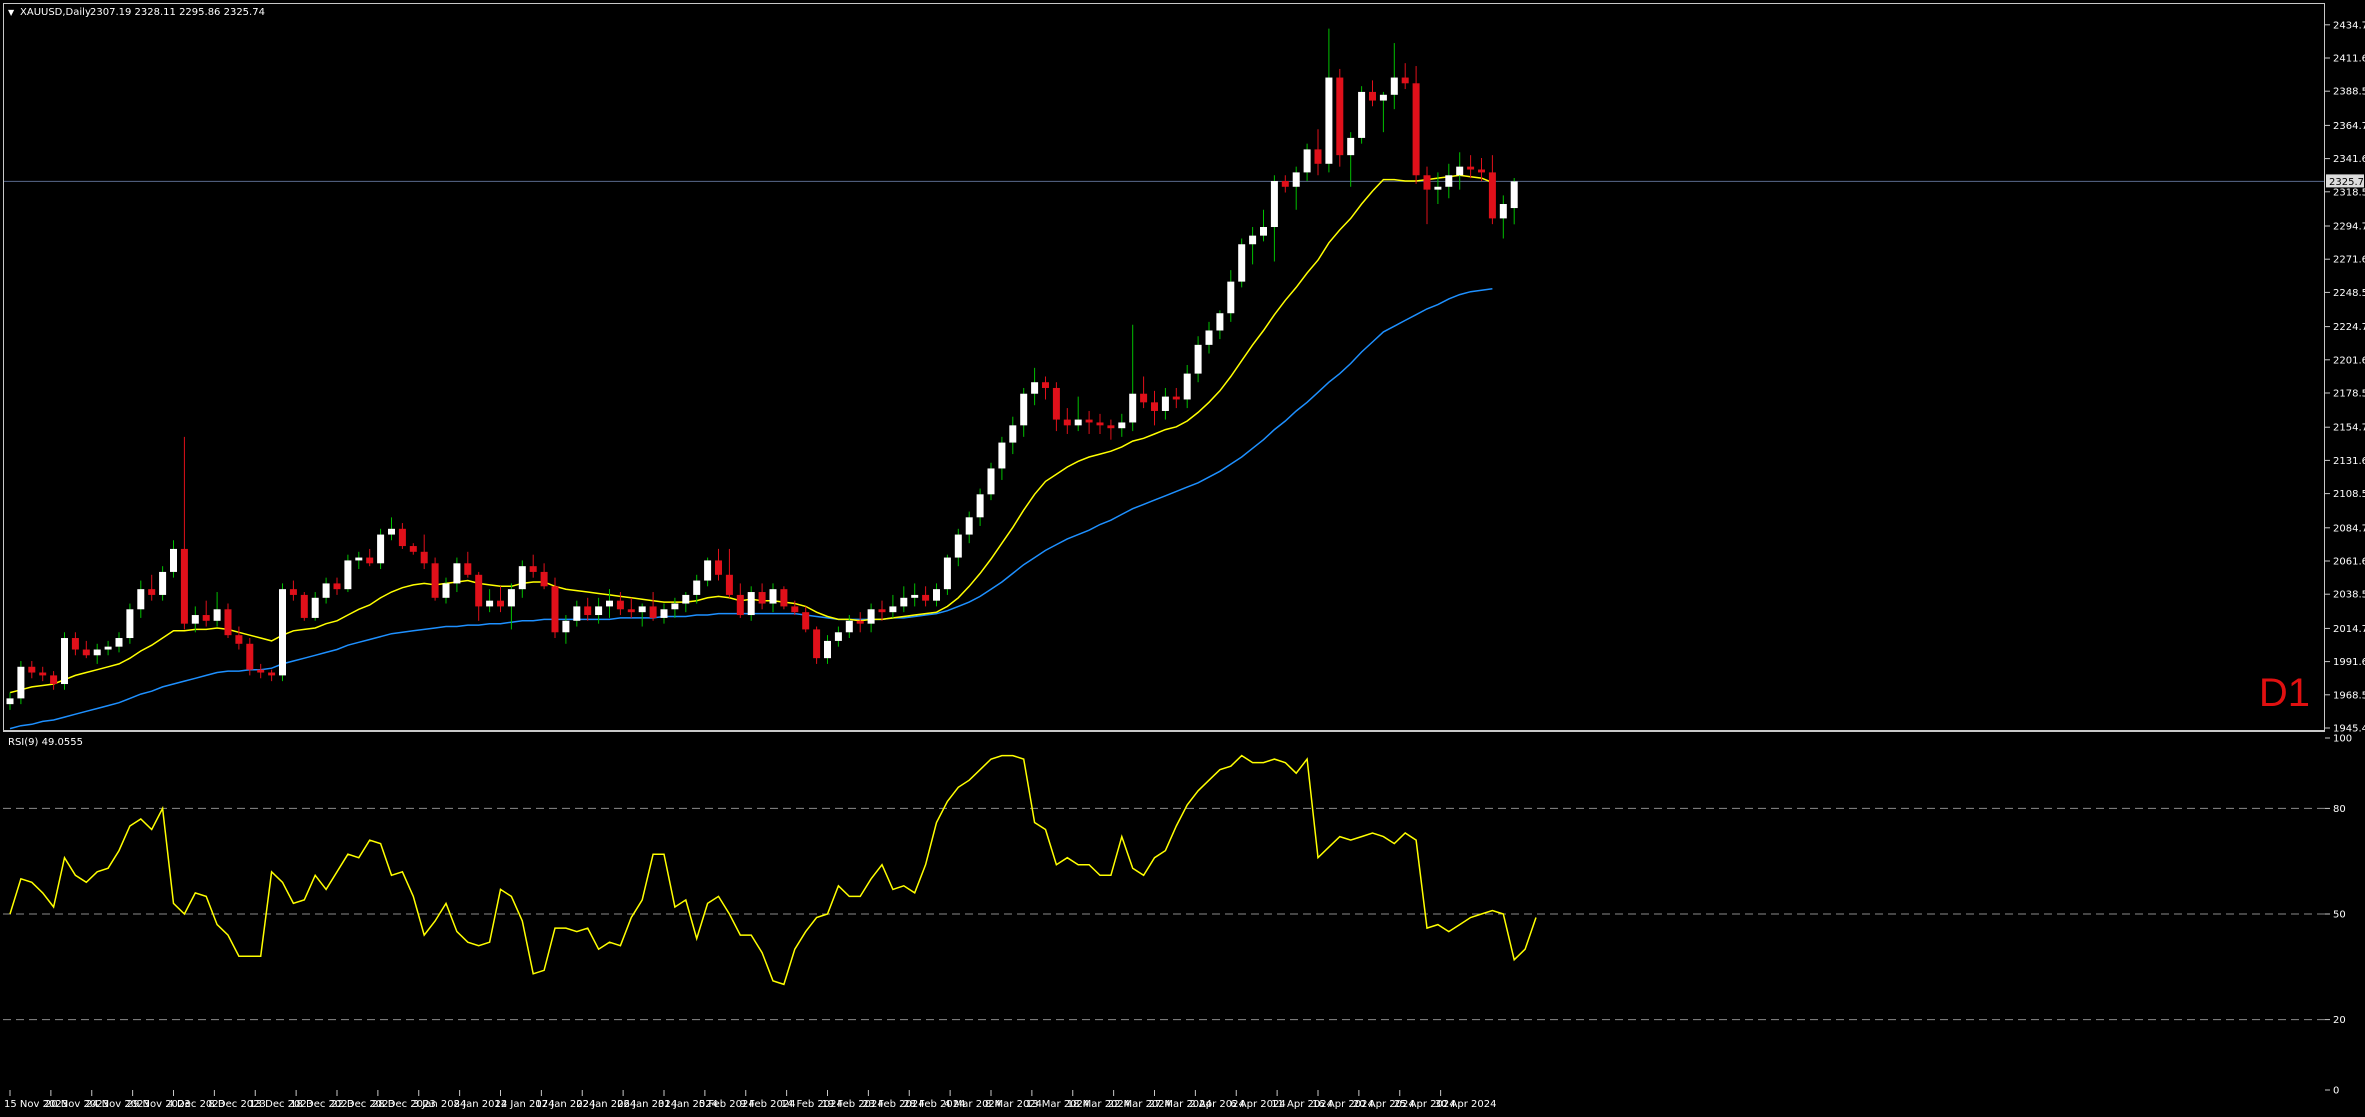 This screenshot has height=1117, width=2365. I want to click on price-tick-label: 2061.60, so click(2349, 562).